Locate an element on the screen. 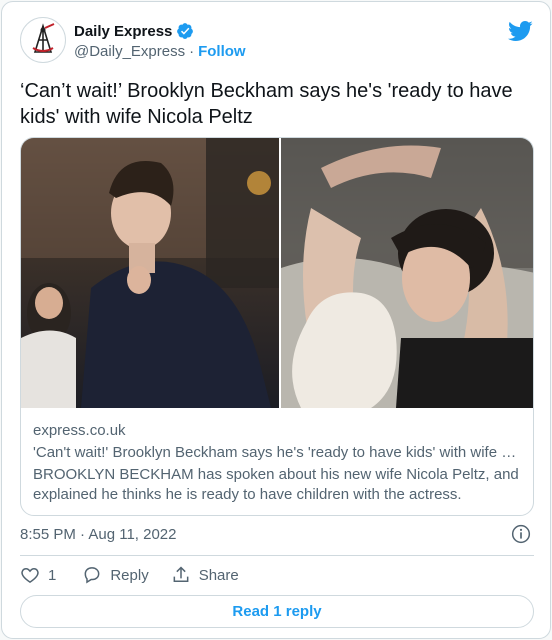 Image resolution: width=552 pixels, height=640 pixels. share-icon is located at coordinates (181, 574).